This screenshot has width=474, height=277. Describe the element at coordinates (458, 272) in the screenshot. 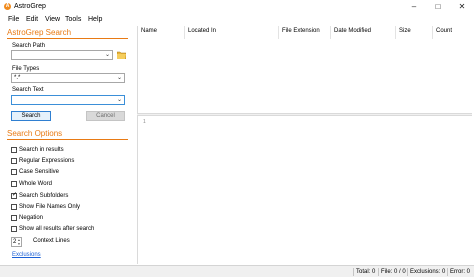

I see `status-error: Error: 0` at that location.